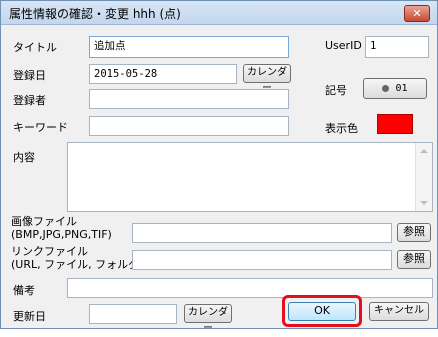 The height and width of the screenshot is (337, 438). What do you see at coordinates (424, 203) in the screenshot?
I see `scroll-down-icon` at bounding box center [424, 203].